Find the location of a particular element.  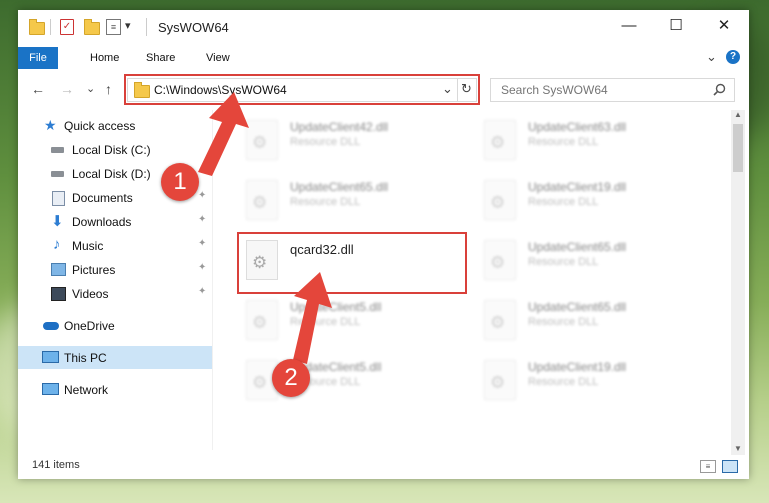

callout-badge: 1 is located at coordinates (180, 182).